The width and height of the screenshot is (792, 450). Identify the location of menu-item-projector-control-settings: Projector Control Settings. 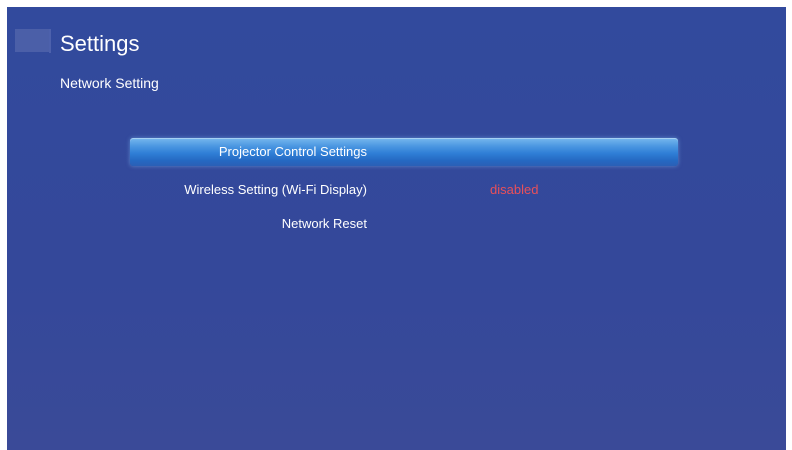
(404, 152).